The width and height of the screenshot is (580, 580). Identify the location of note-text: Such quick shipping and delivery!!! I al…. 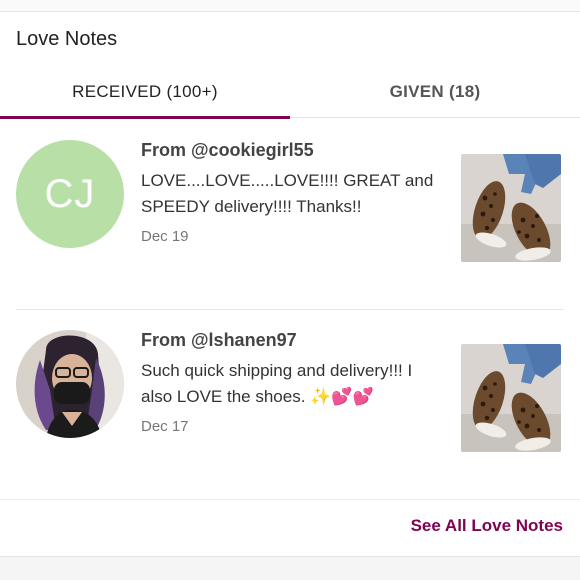
(277, 383).